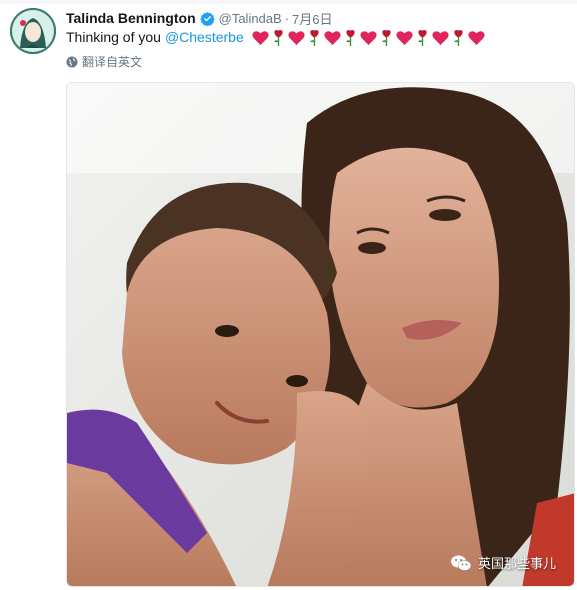  I want to click on emoji-row, so click(368, 37).